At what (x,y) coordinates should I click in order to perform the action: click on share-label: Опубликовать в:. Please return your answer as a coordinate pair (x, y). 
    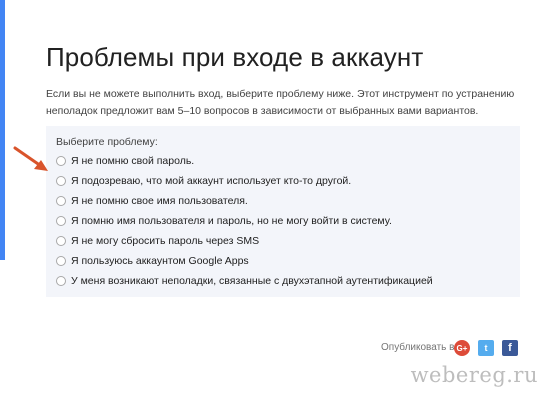
    Looking at the image, I should click on (419, 347).